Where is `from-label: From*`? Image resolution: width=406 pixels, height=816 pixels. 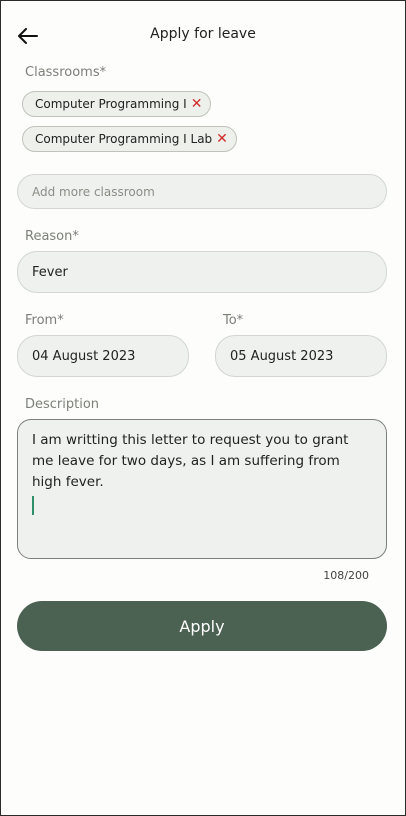
from-label: From* is located at coordinates (44, 320).